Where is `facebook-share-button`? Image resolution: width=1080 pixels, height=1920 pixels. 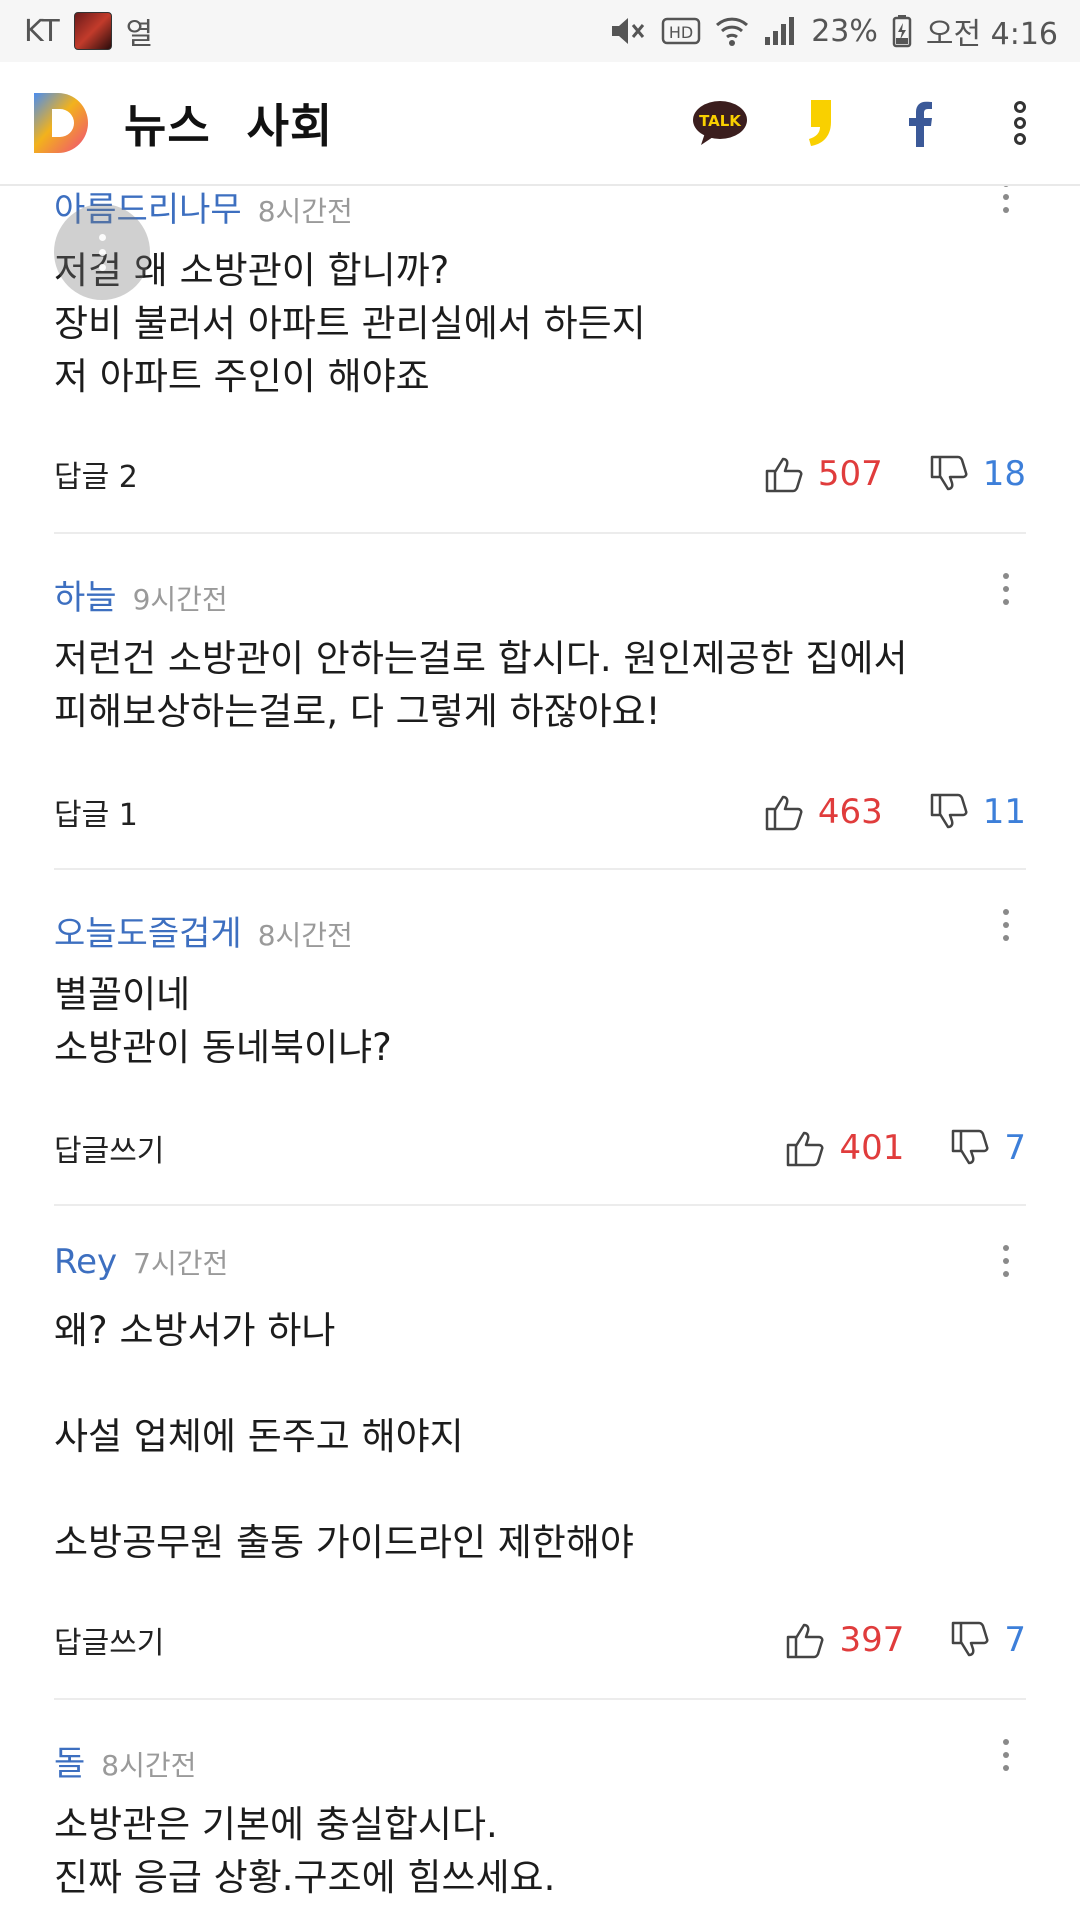
facebook-share-button is located at coordinates (920, 123).